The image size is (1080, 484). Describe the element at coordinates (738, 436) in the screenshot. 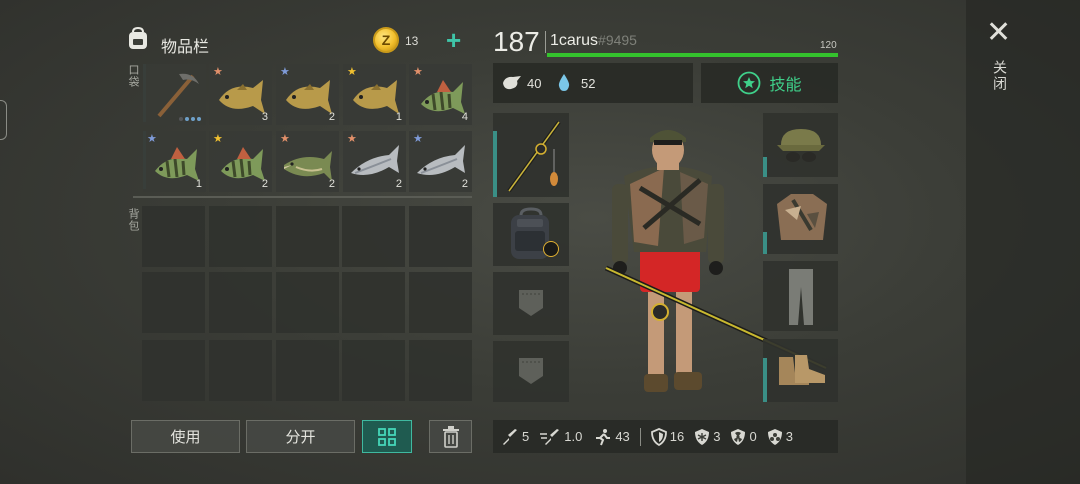

I see `radiation-icon` at that location.